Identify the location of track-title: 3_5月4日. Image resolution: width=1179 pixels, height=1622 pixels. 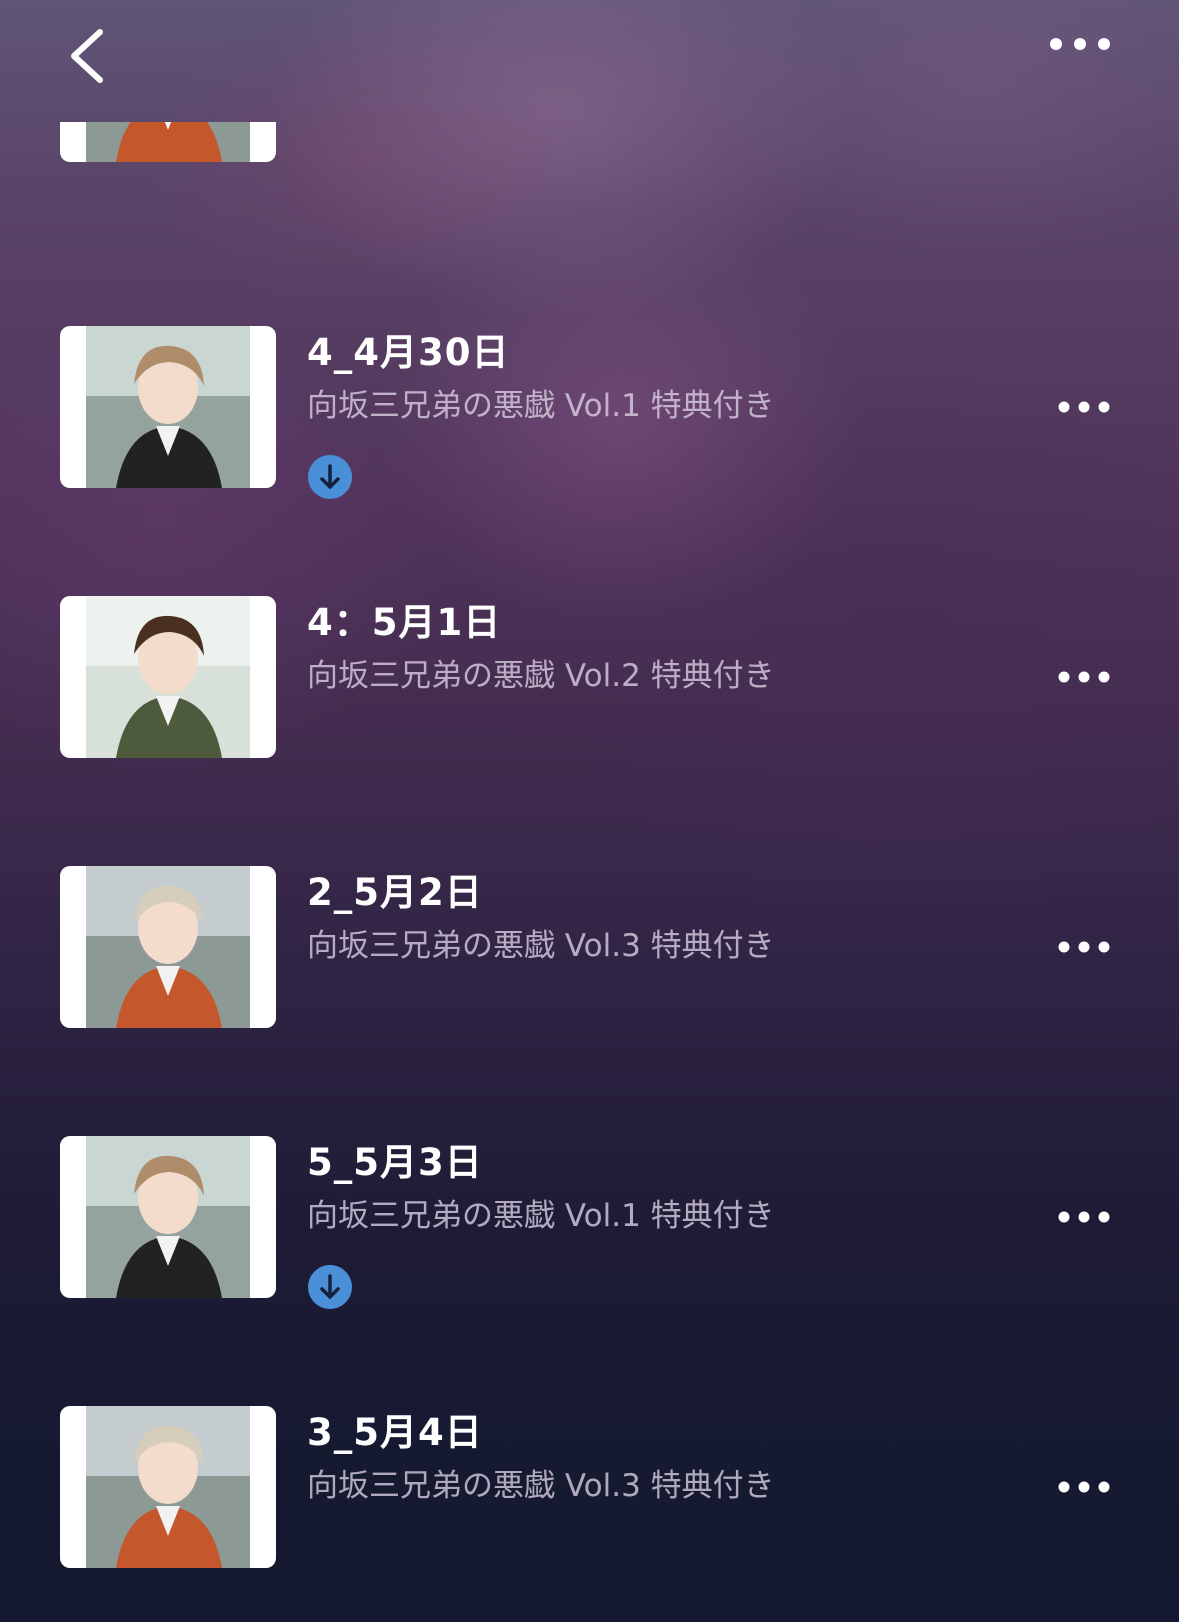
(395, 1432).